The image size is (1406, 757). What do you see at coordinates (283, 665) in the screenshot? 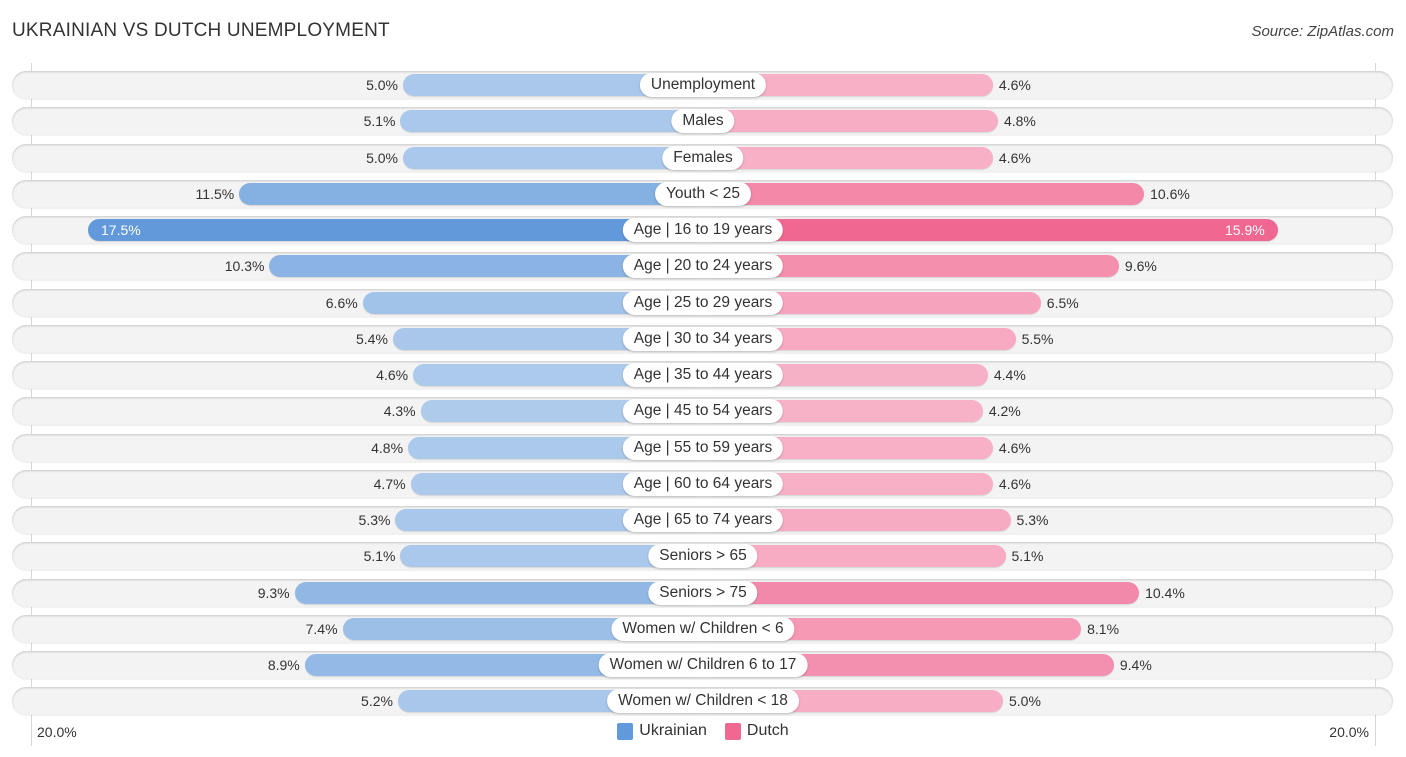
I see `value-label-ukrainian: 8.9%` at bounding box center [283, 665].